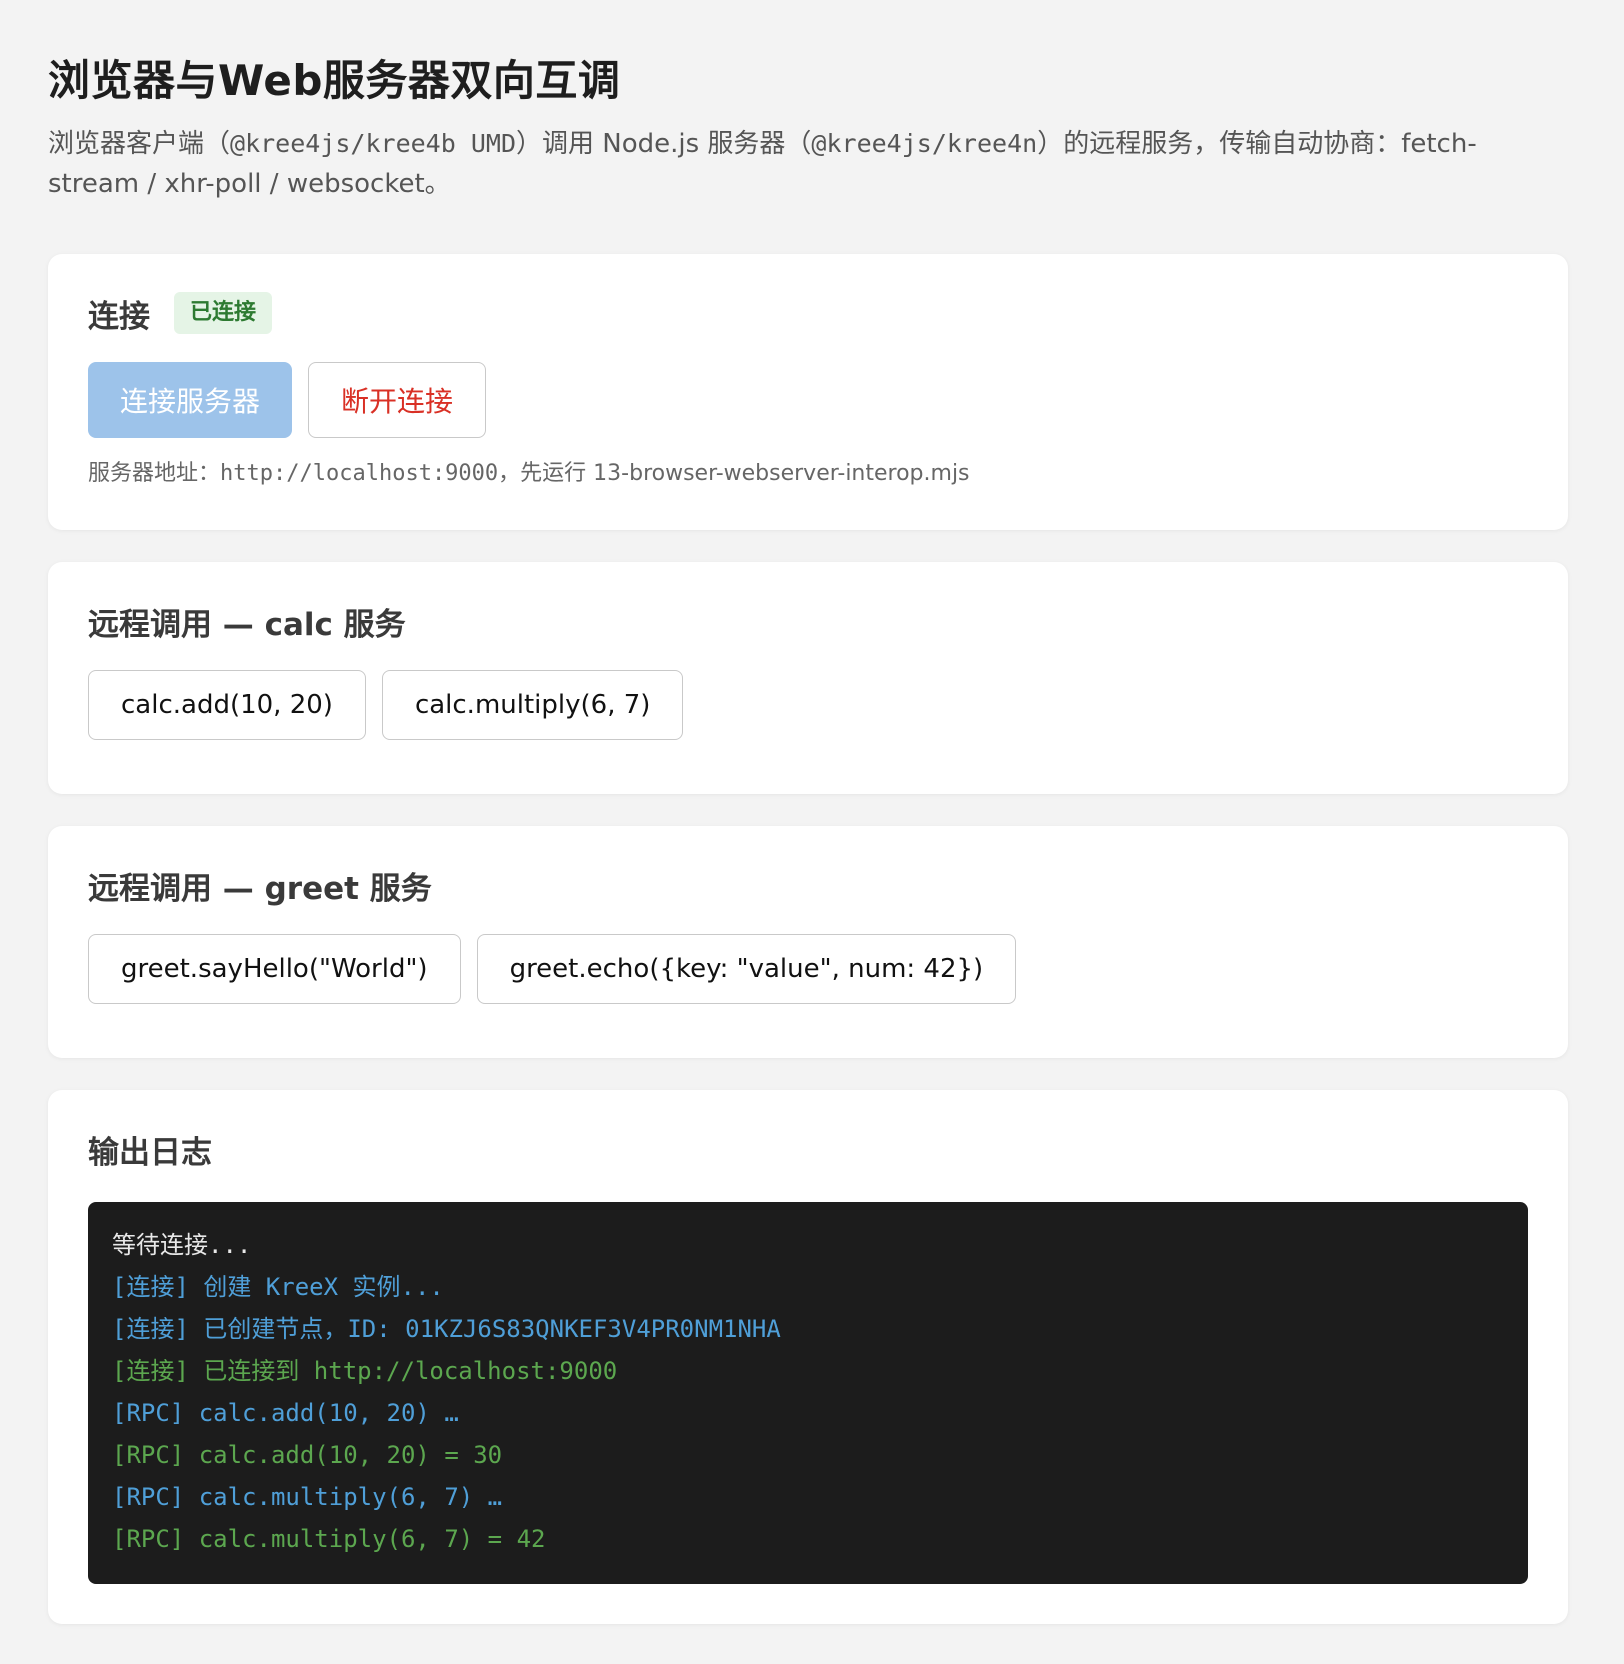 The height and width of the screenshot is (1664, 1624). Describe the element at coordinates (307, 1455) in the screenshot. I see `log-line: [RPC] calc.add(10, 20) = 30` at that location.